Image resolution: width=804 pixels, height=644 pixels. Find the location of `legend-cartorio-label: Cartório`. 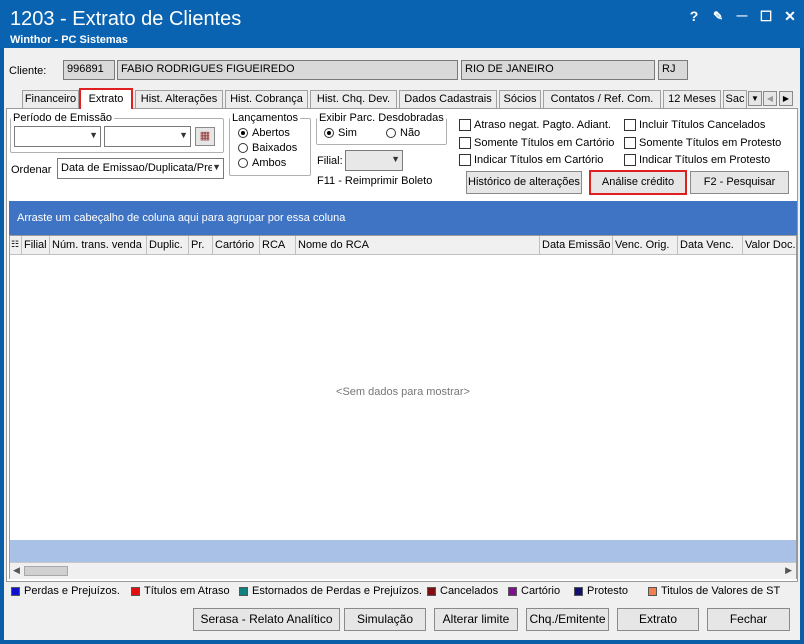

legend-cartorio-label: Cartório is located at coordinates (541, 591).